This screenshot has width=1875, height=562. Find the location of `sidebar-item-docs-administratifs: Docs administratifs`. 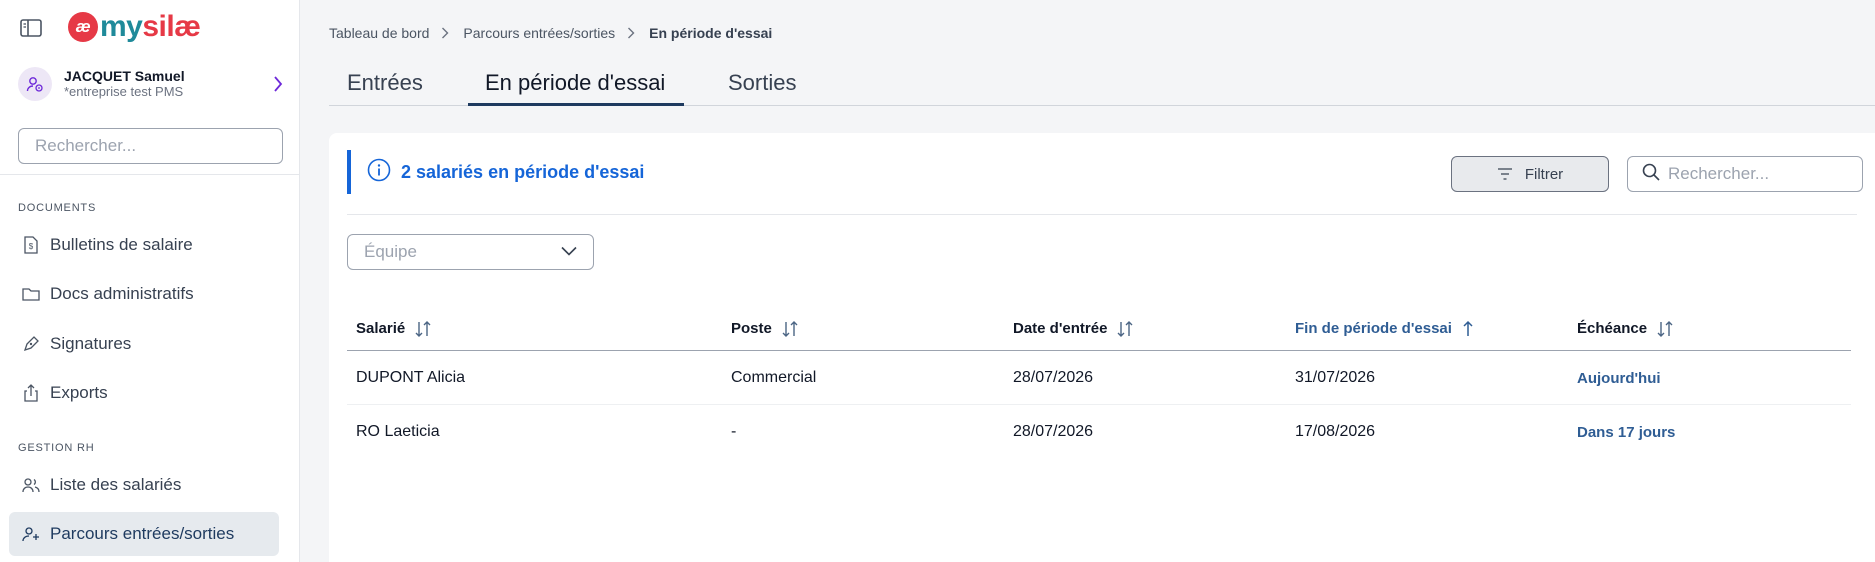

sidebar-item-docs-administratifs: Docs administratifs is located at coordinates (144, 294).